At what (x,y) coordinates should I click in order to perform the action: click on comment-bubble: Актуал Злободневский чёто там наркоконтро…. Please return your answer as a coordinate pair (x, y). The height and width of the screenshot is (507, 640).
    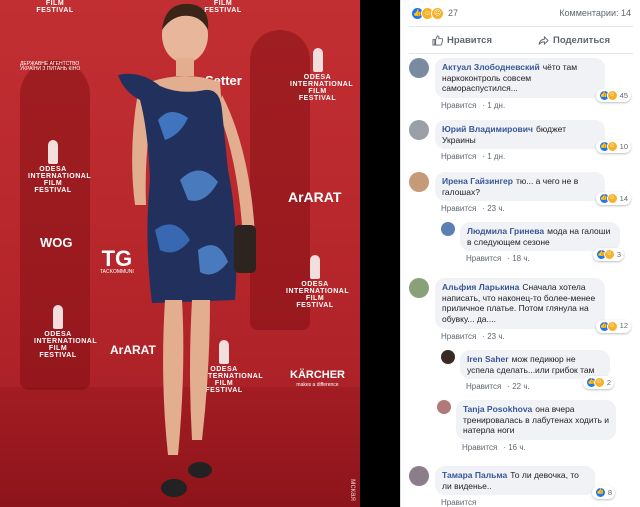
    Looking at the image, I should click on (533, 80).